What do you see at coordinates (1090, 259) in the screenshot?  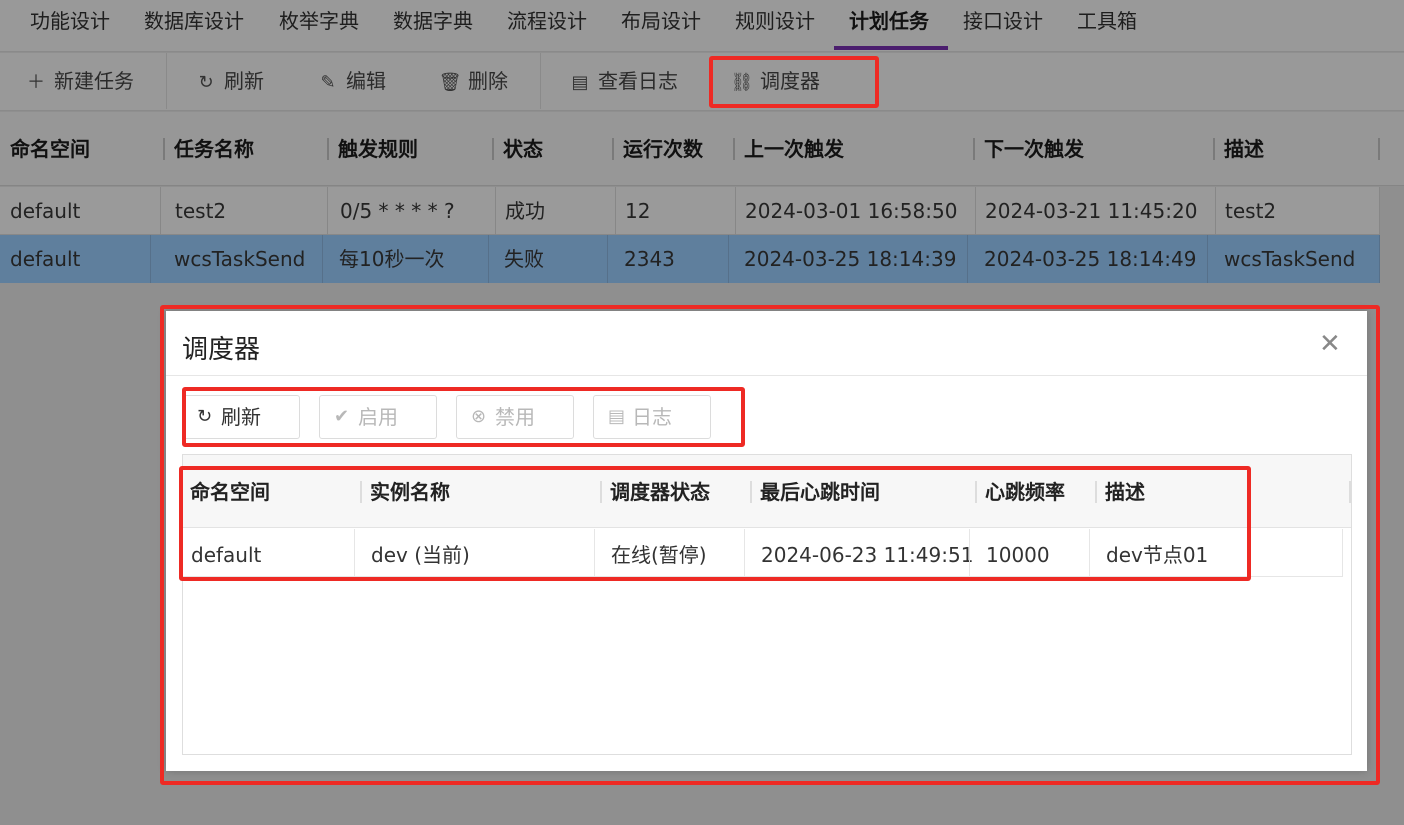 I see `table-cell: 2024-03-25 18:14:49` at bounding box center [1090, 259].